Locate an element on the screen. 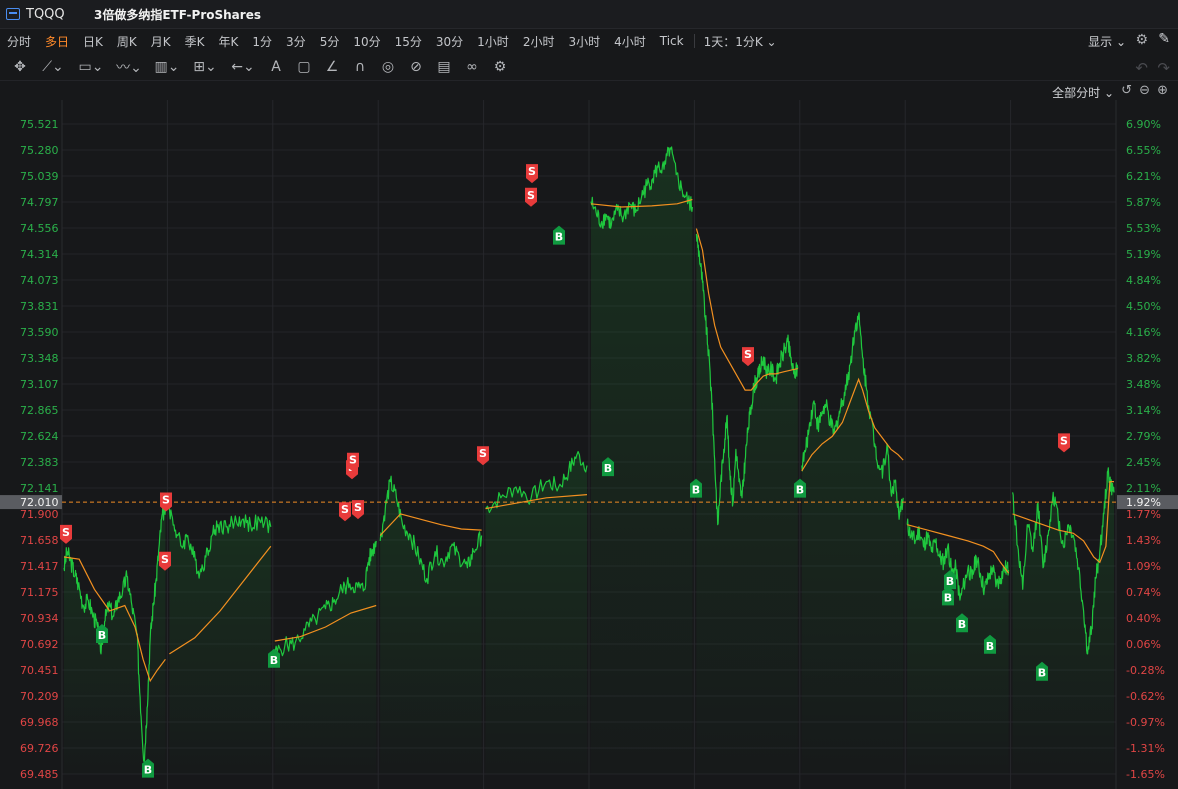  y-tick-label-right: 0.06% is located at coordinates (1143, 644).